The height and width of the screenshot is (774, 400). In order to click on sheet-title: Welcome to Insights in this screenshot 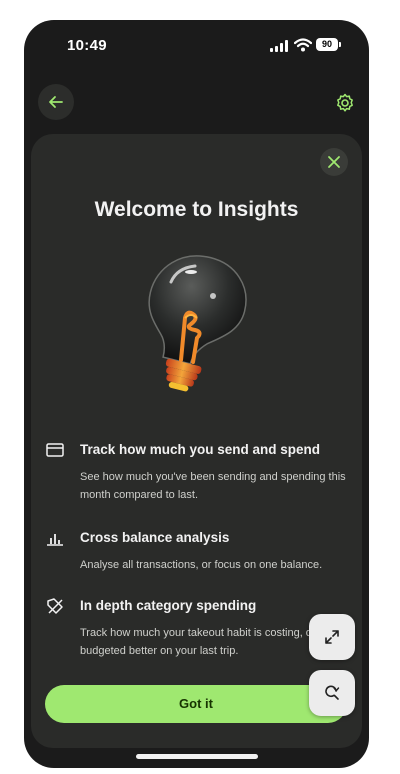, I will do `click(196, 209)`.